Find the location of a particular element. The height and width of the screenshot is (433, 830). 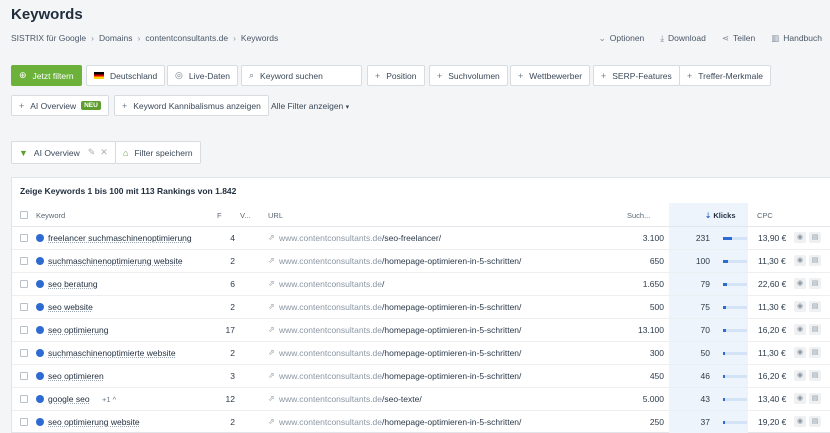

save-filter-button: ⌂ Filter speichern is located at coordinates (158, 152).